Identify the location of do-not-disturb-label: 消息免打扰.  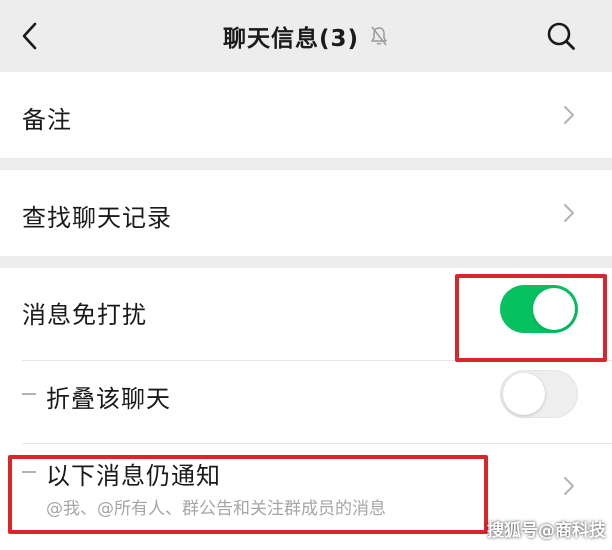
(84, 315).